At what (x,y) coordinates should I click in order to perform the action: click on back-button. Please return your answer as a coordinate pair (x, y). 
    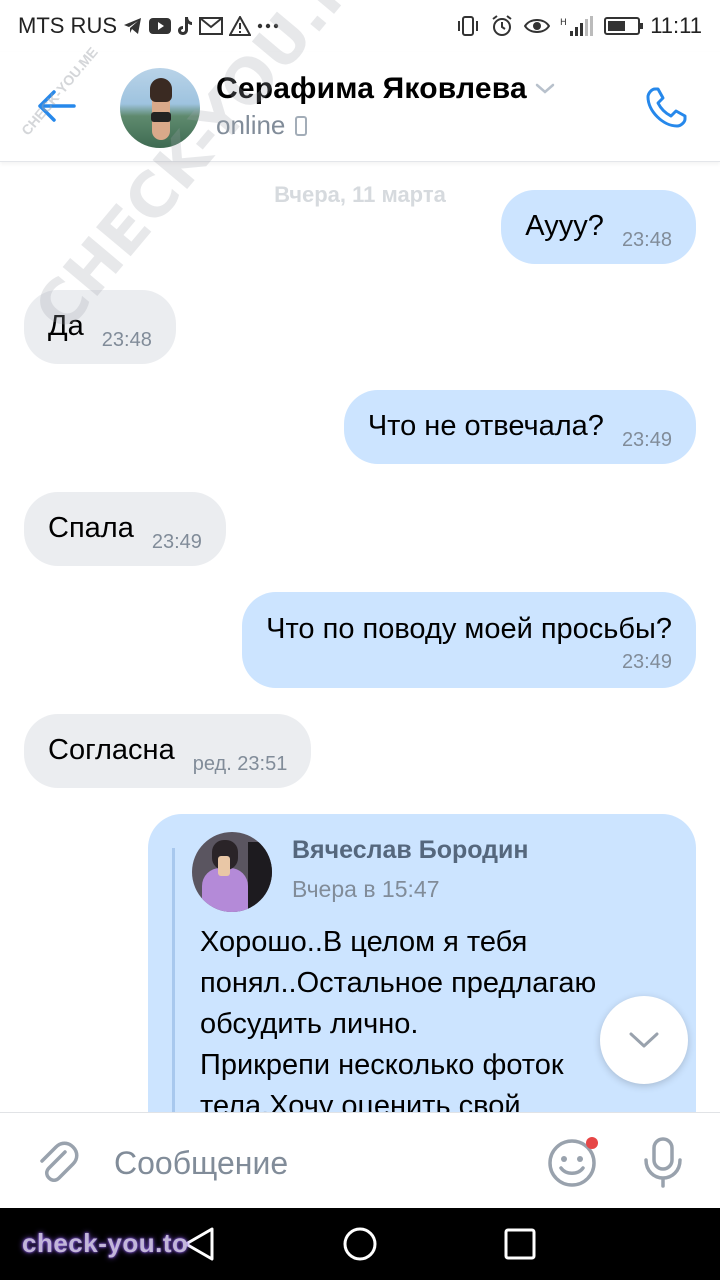
    Looking at the image, I should click on (56, 106).